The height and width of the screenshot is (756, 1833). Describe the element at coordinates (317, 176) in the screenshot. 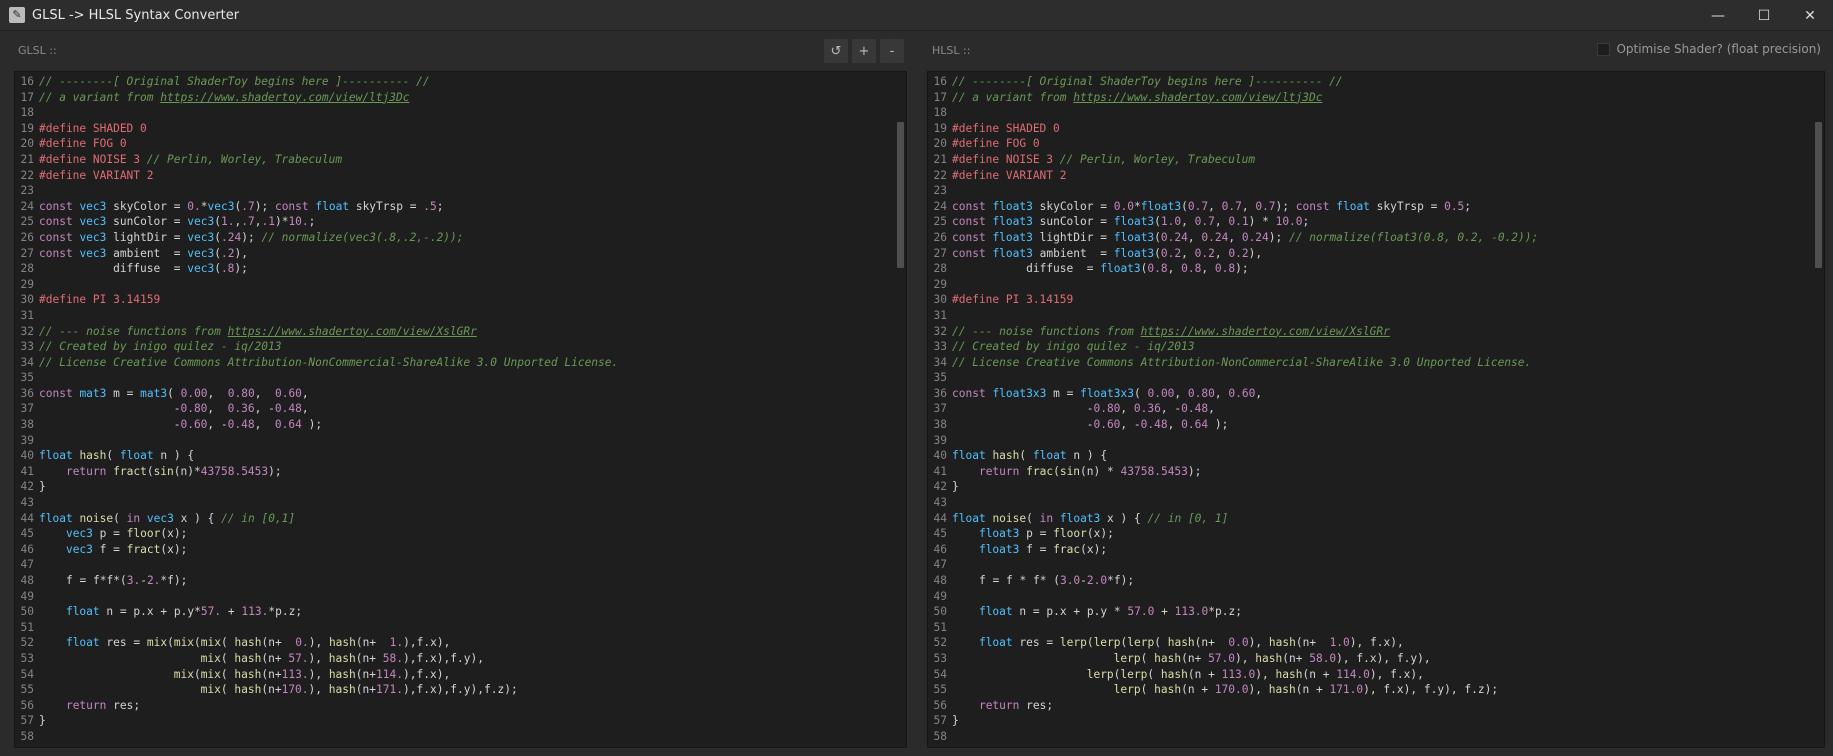

I see `glsl-code-line: 22 #define VARIANT 2` at that location.